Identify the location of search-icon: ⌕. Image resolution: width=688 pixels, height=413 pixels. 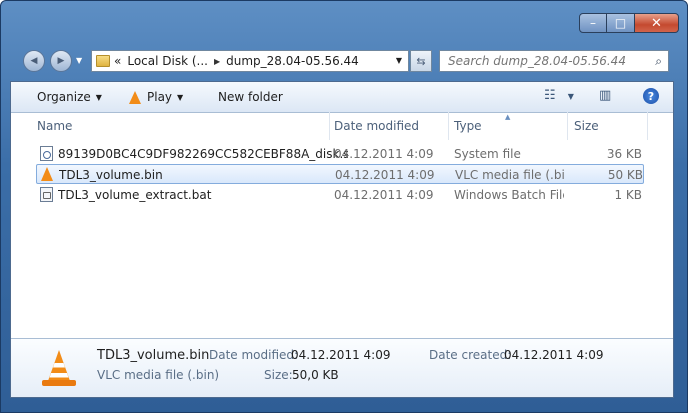
(658, 61).